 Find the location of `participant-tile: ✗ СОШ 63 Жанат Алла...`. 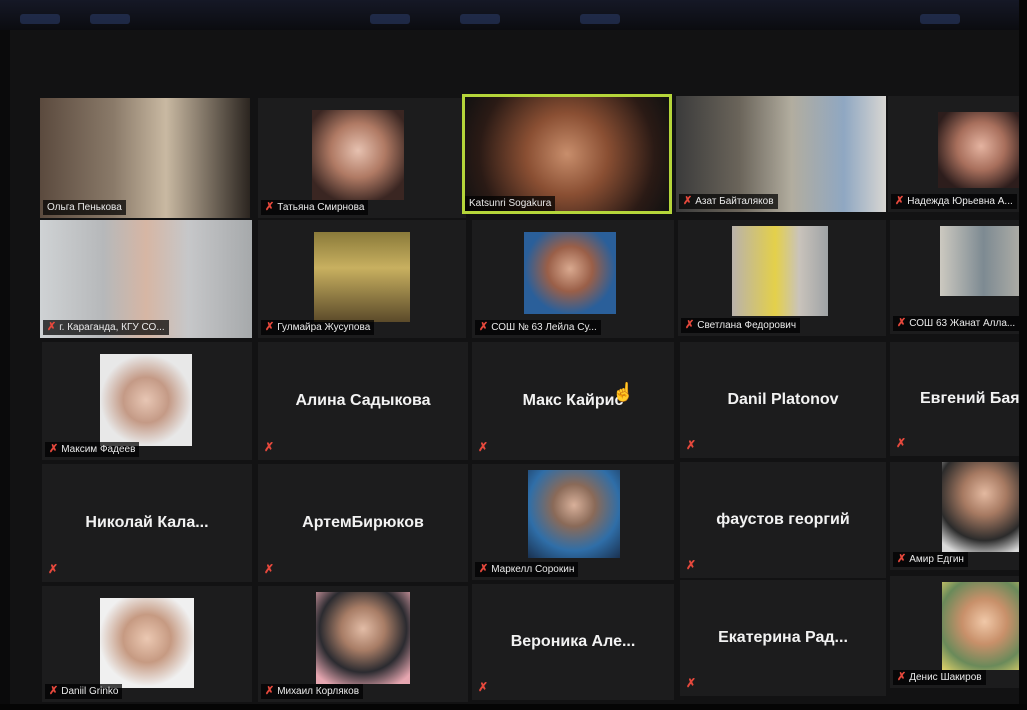

participant-tile: ✗ СОШ 63 Жанат Алла... is located at coordinates (958, 277).